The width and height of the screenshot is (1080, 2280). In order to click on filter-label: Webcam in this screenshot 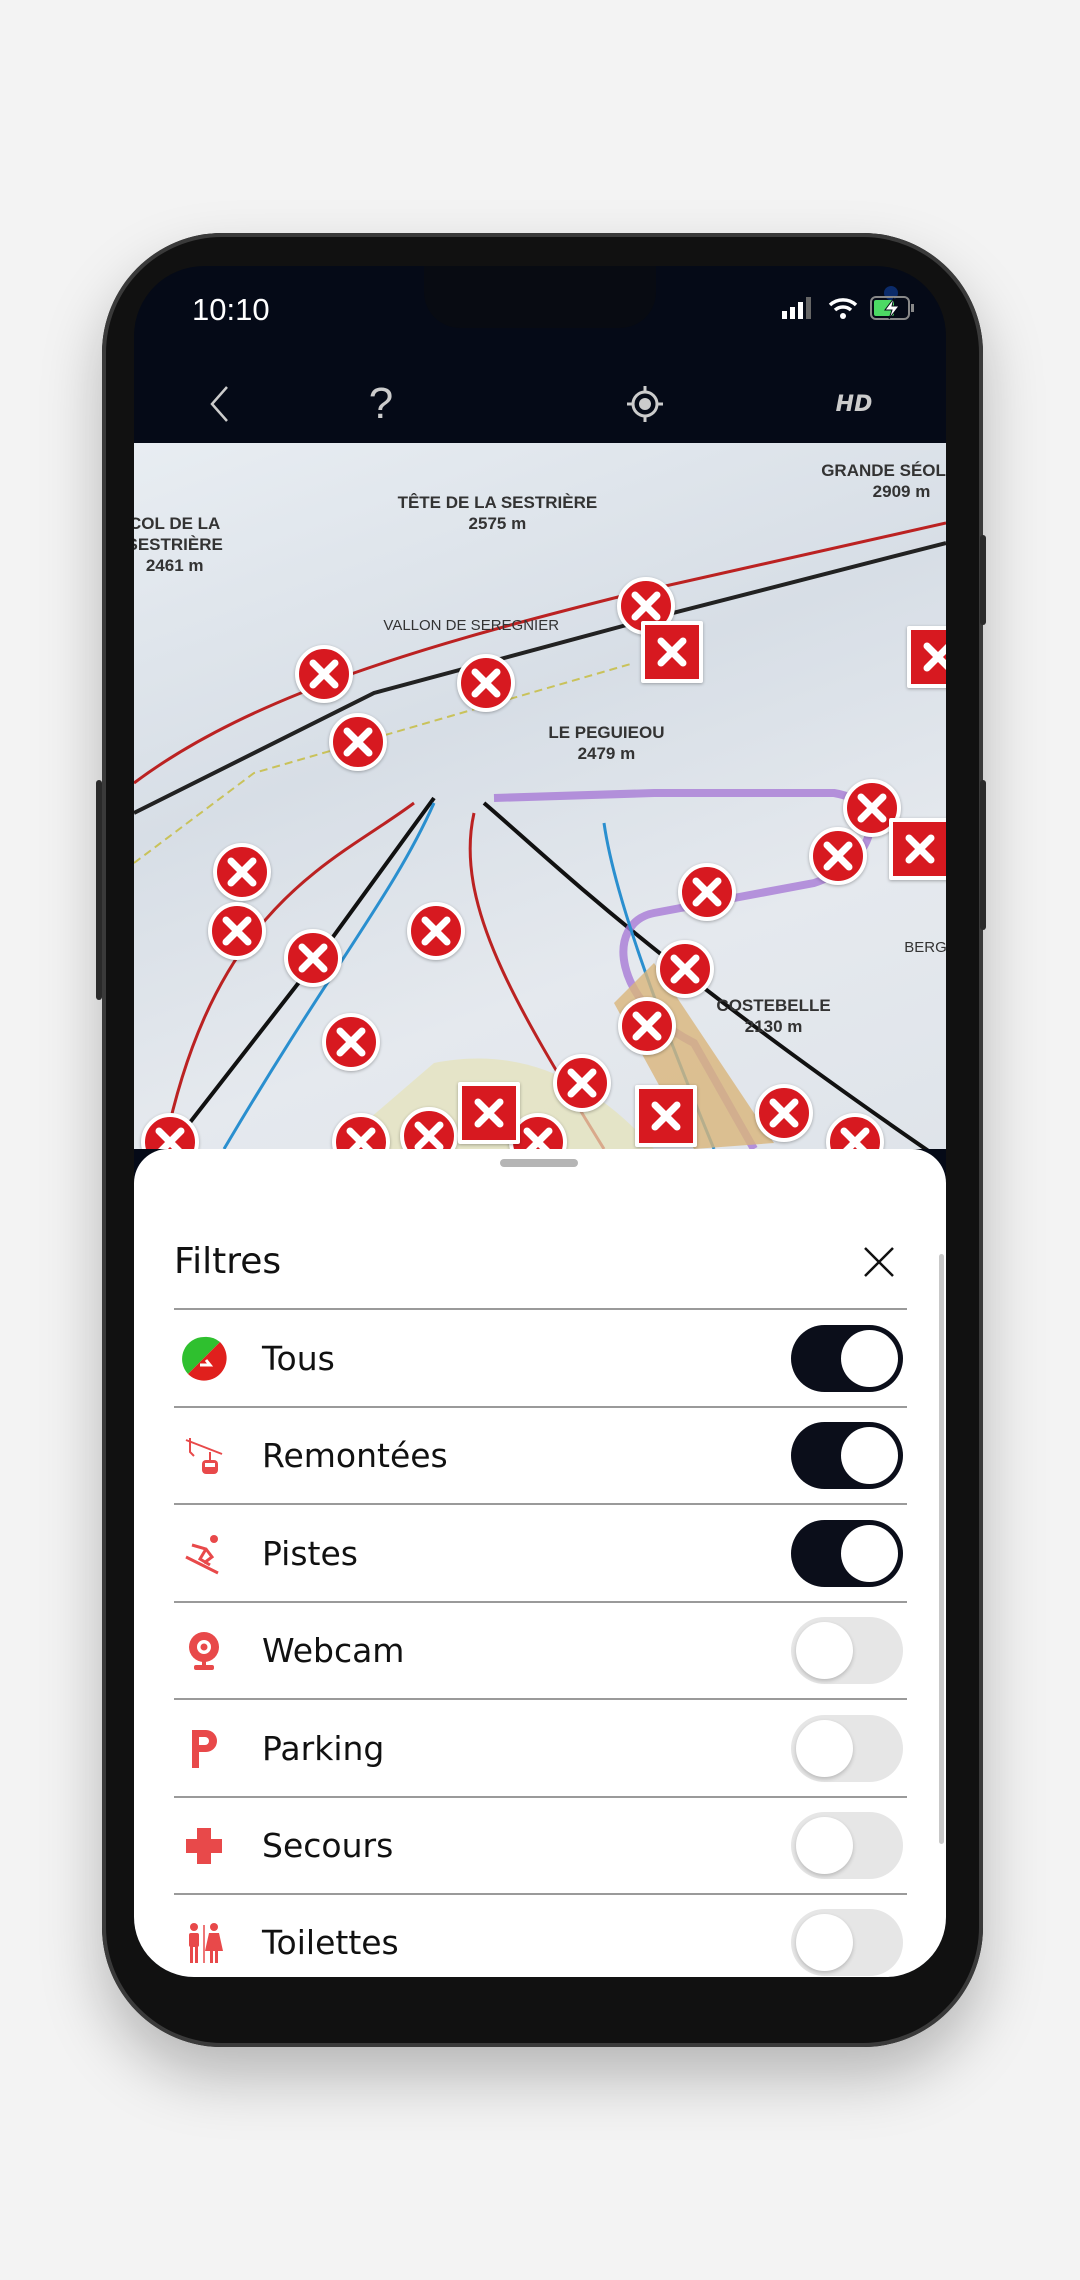, I will do `click(333, 1651)`.